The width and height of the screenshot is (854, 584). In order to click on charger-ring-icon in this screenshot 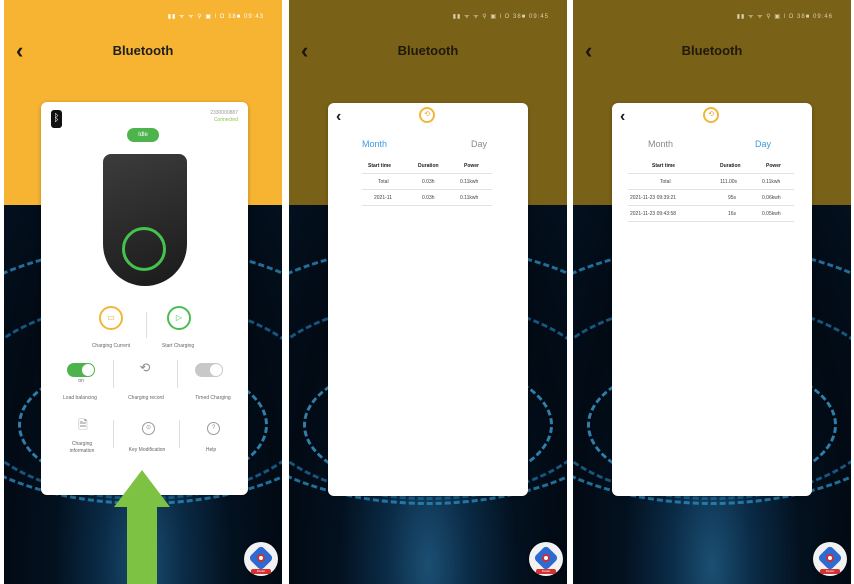, I will do `click(144, 249)`.